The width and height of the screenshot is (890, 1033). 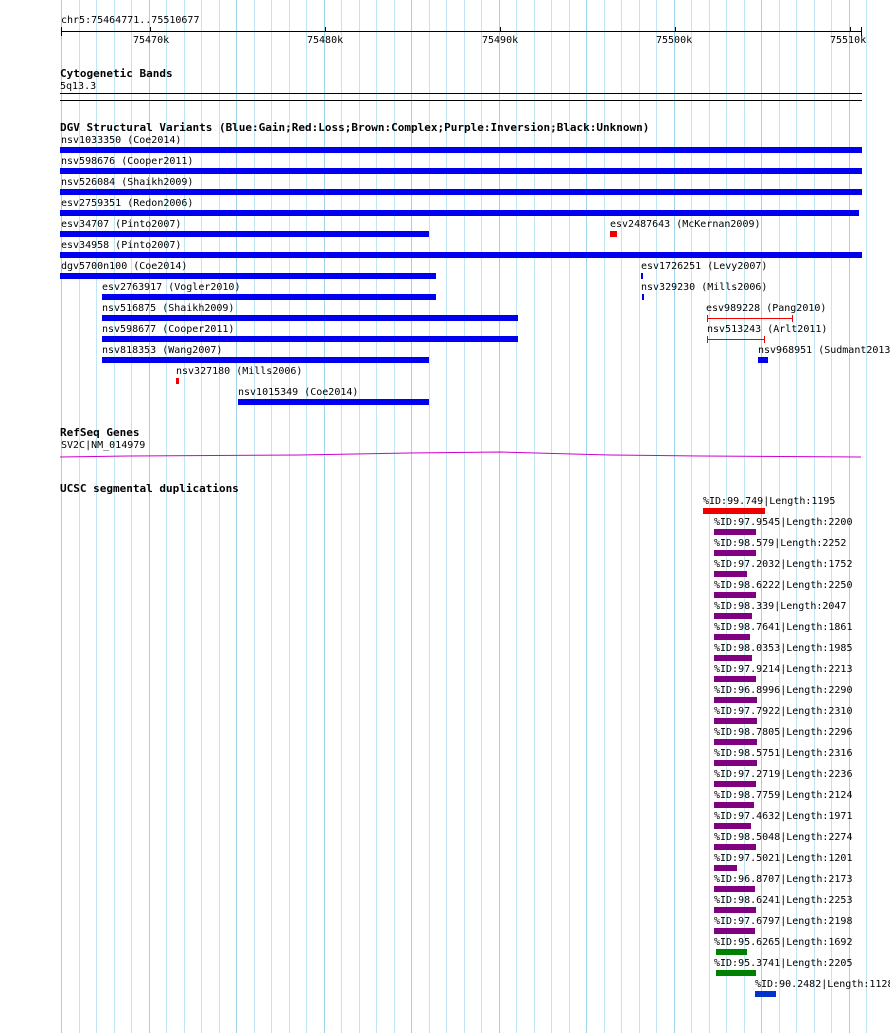 What do you see at coordinates (783, 816) in the screenshot?
I see `segdup-label: %ID:97.4632|Length:1971` at bounding box center [783, 816].